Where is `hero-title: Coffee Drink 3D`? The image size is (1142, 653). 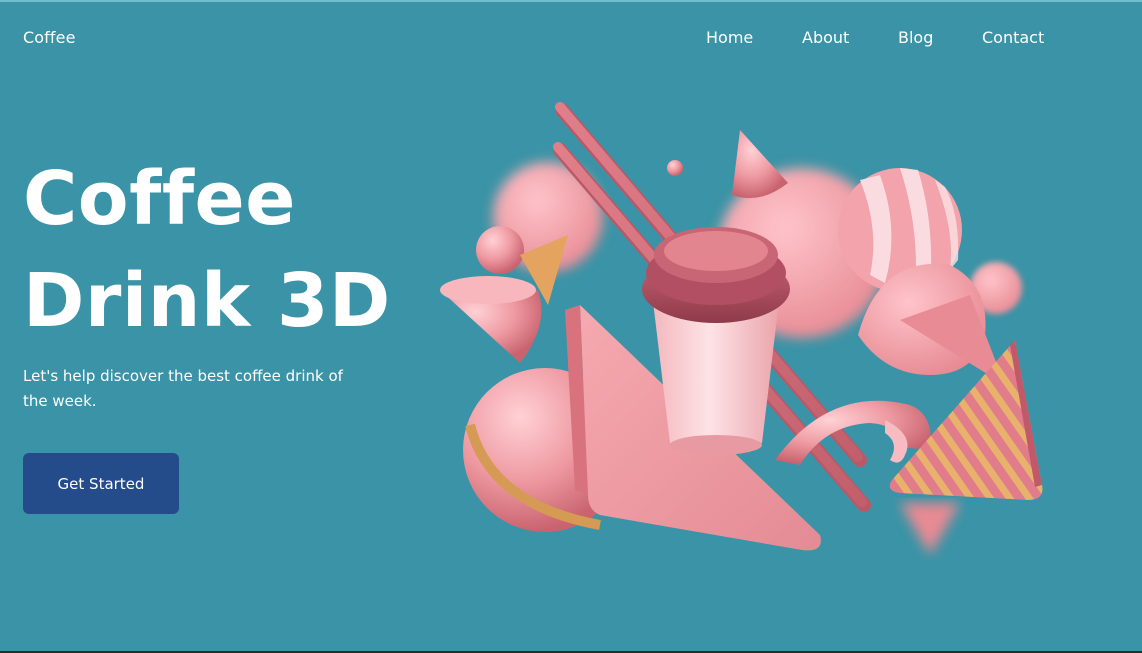
hero-title: Coffee Drink 3D is located at coordinates (233, 250).